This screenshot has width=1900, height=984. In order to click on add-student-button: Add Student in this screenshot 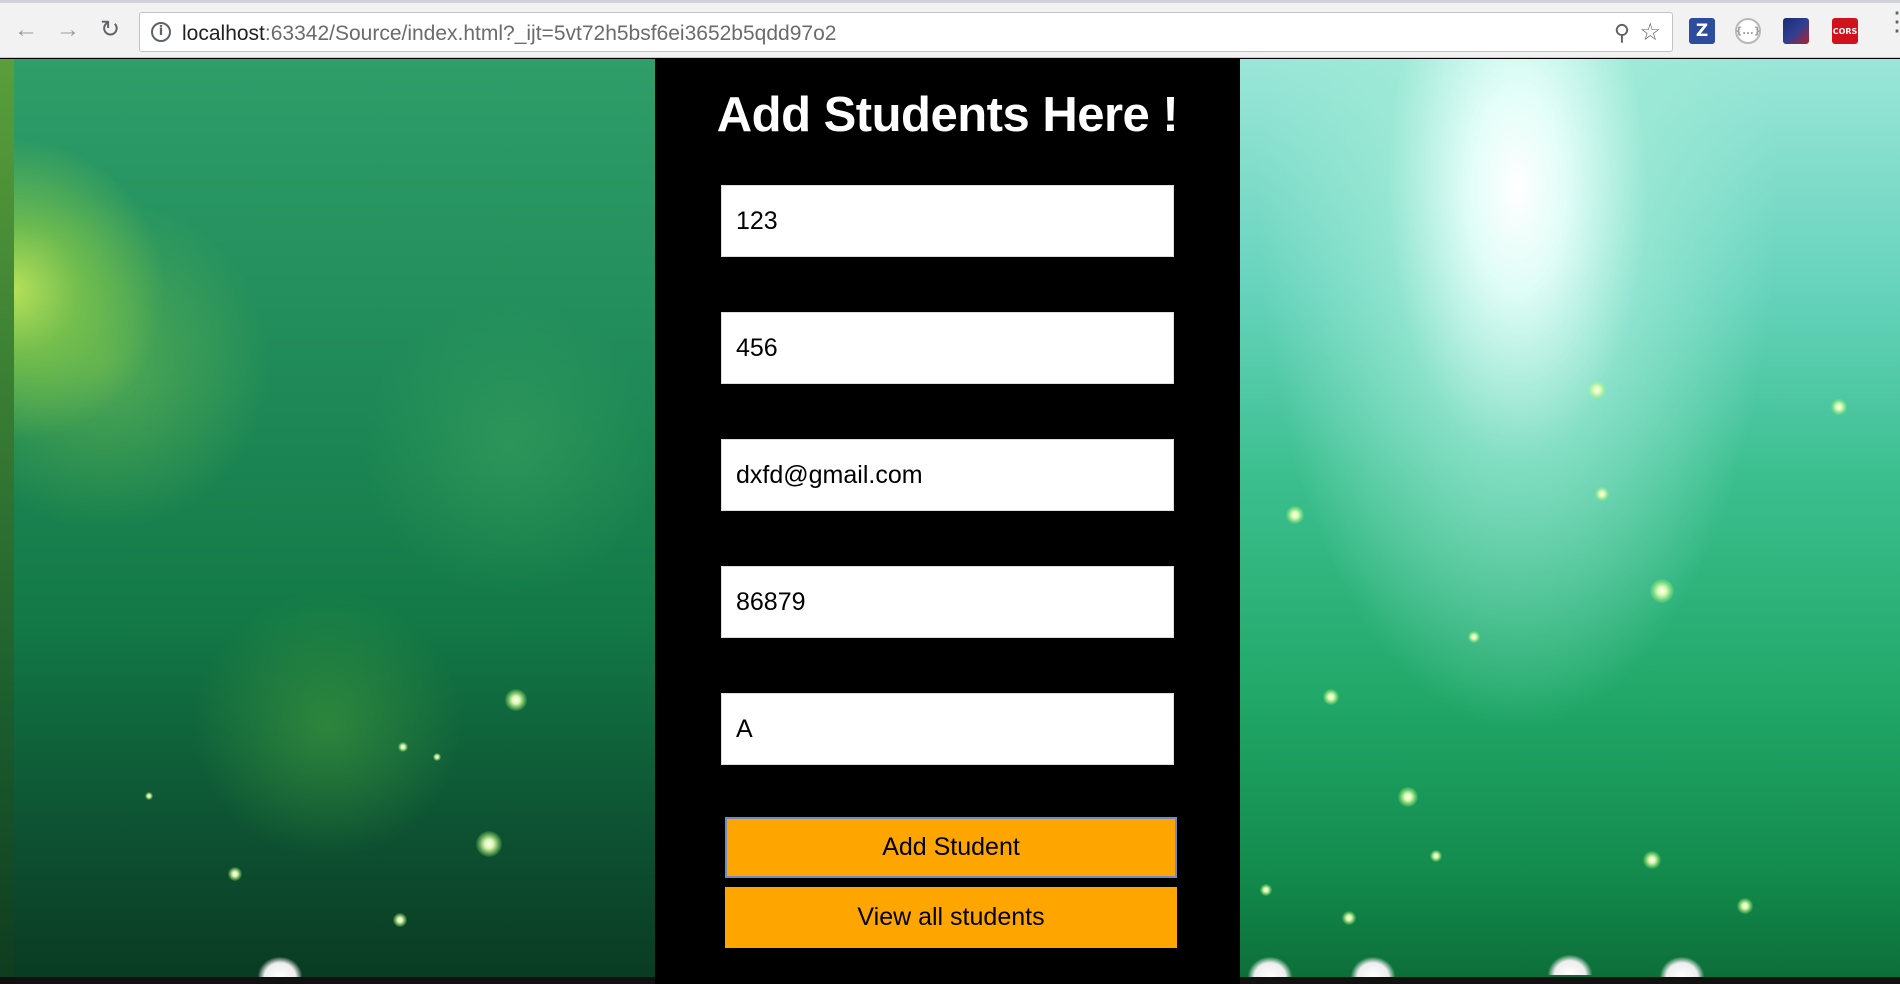, I will do `click(951, 847)`.